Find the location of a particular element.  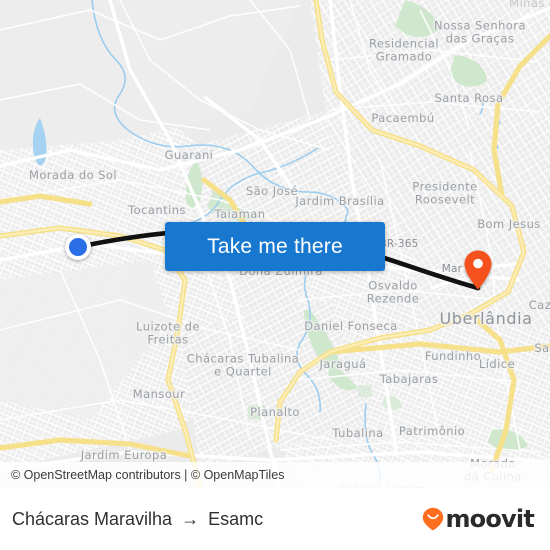

destination-marker-pin is located at coordinates (478, 270).